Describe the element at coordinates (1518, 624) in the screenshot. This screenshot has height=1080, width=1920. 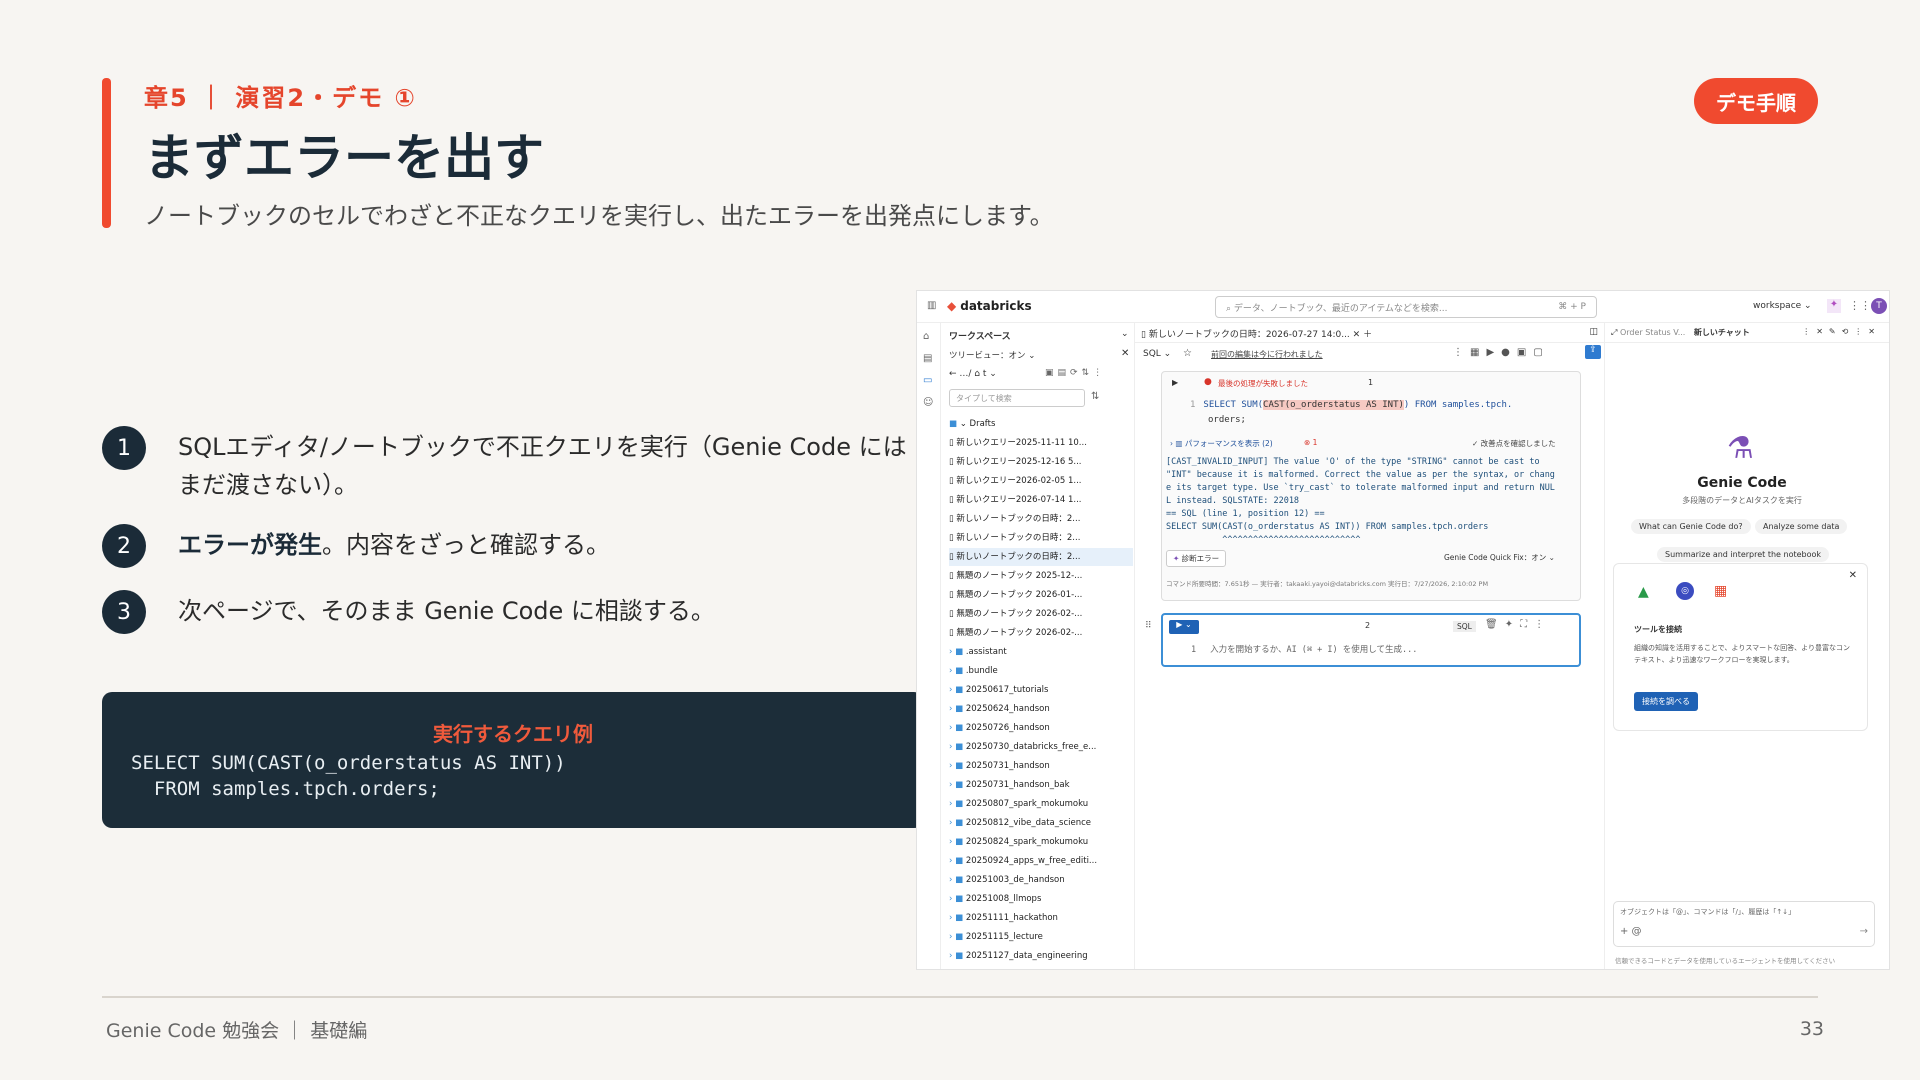
I see `cell-toolbar-icons: 🗑✦⛶⋮` at that location.